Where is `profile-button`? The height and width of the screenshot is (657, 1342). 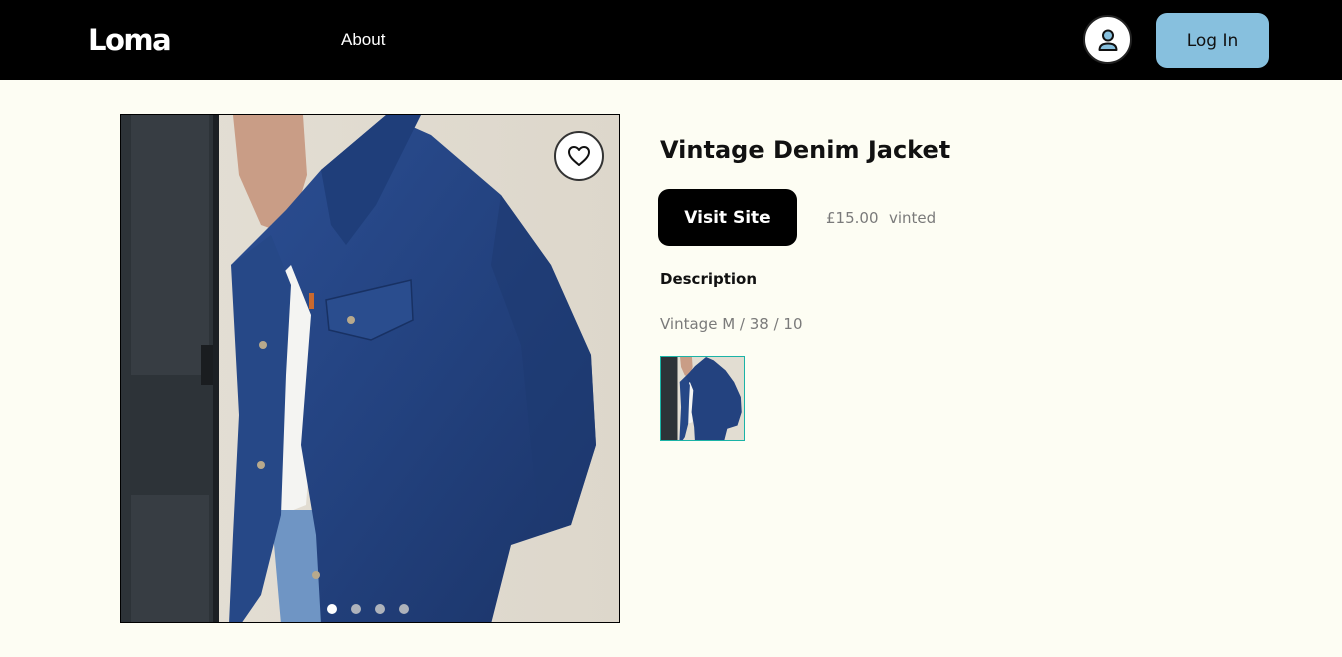 profile-button is located at coordinates (1107, 39).